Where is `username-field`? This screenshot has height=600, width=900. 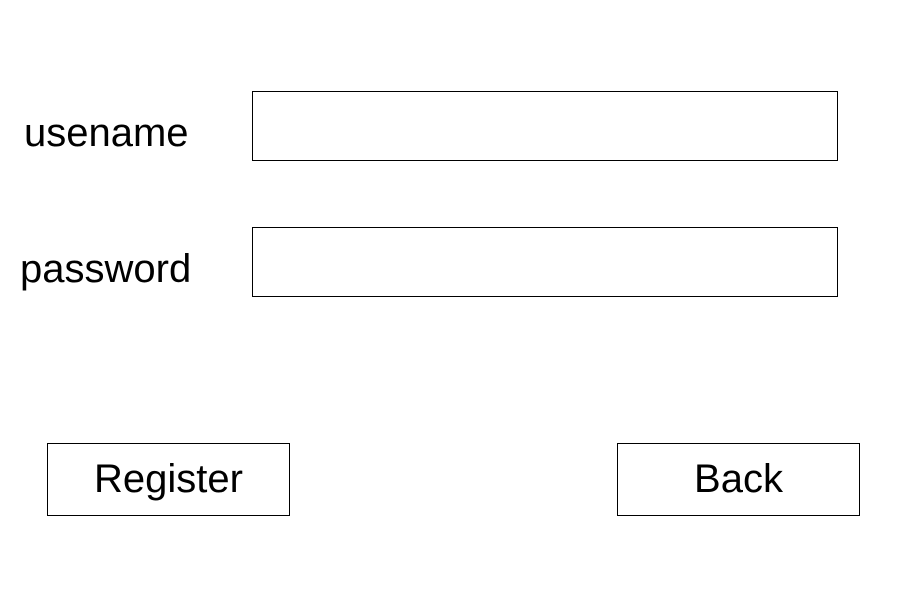 username-field is located at coordinates (545, 126).